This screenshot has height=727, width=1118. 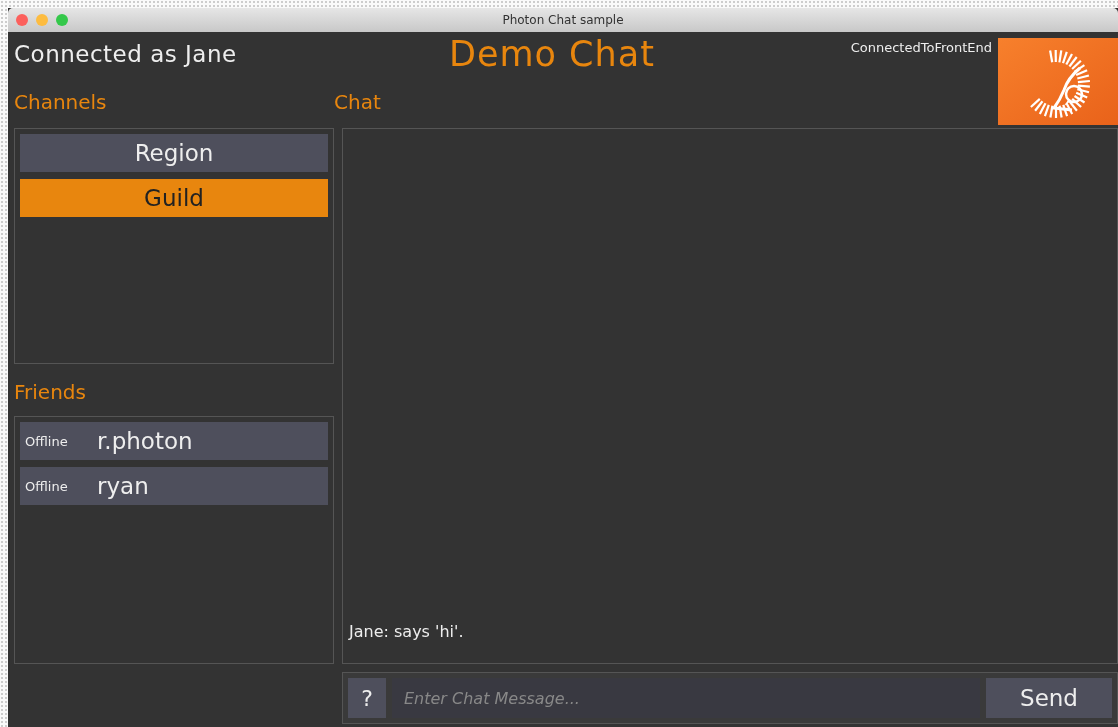 I want to click on friend-name: ryan, so click(x=123, y=486).